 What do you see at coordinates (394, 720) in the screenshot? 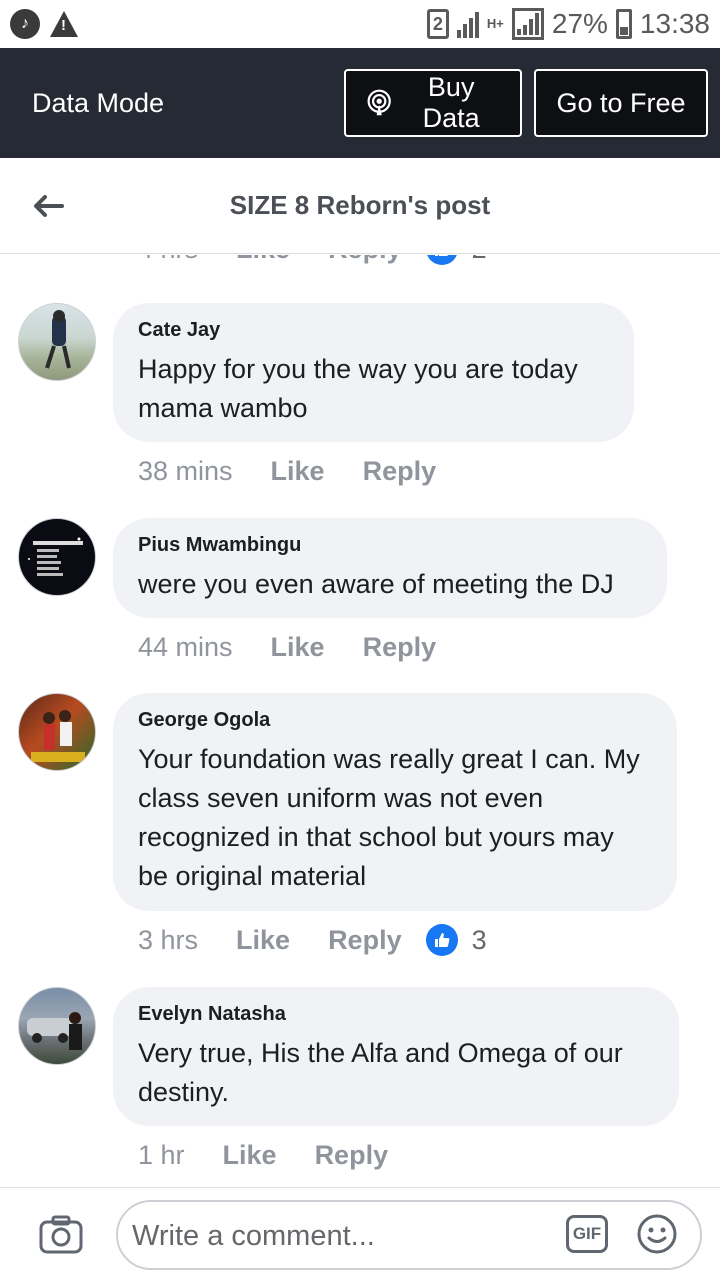
I see `comment-author: George Ogola` at bounding box center [394, 720].